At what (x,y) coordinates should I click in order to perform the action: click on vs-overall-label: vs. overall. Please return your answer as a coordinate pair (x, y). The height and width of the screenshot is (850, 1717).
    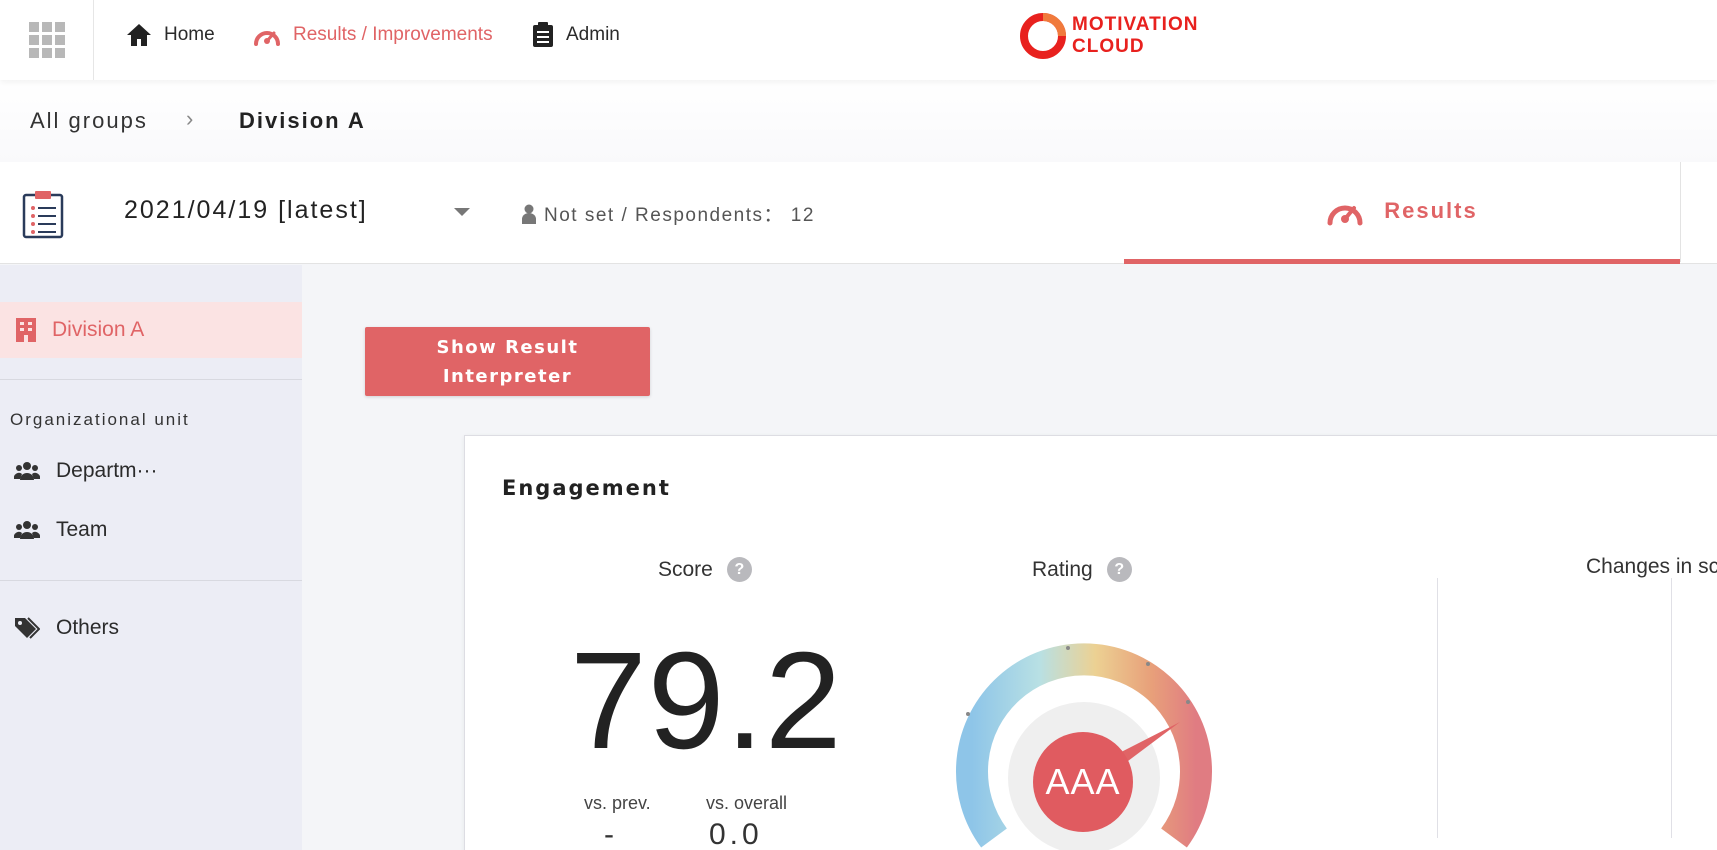
    Looking at the image, I should click on (747, 803).